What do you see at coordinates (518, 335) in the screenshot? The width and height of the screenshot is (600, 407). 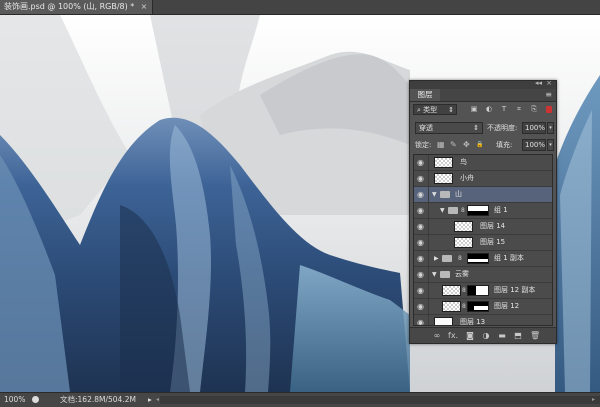 I see `new-layer-icon: ⬒` at bounding box center [518, 335].